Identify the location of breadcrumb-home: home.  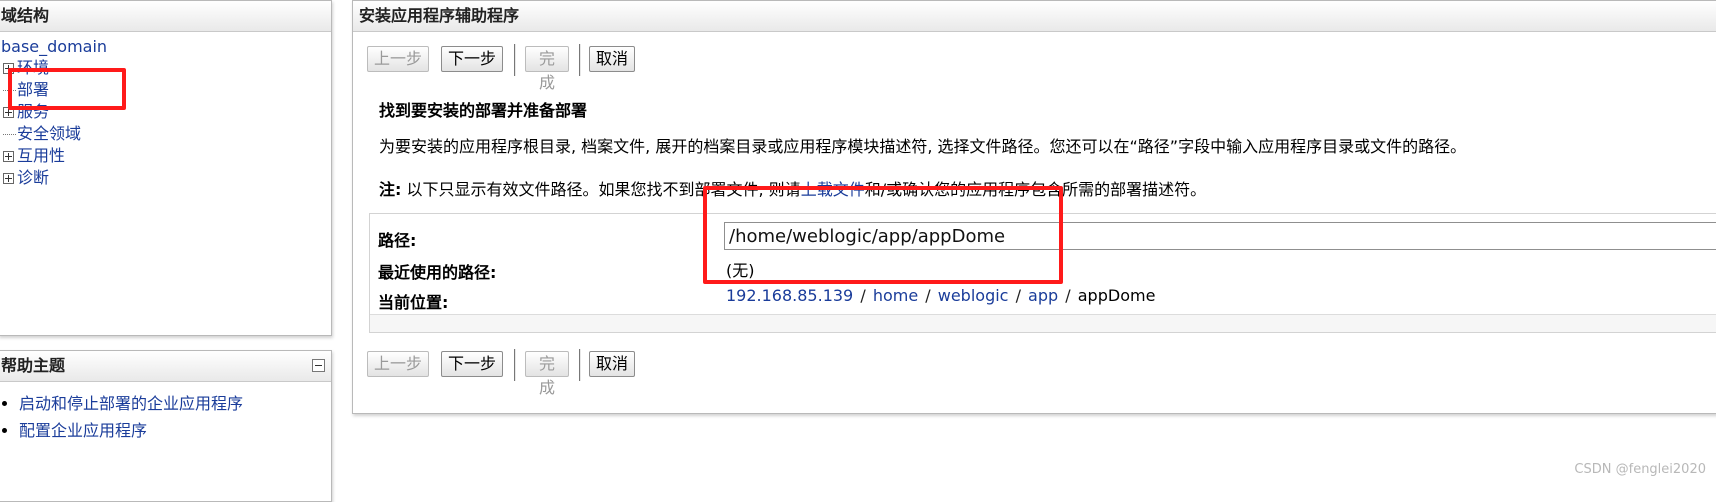
(895, 295).